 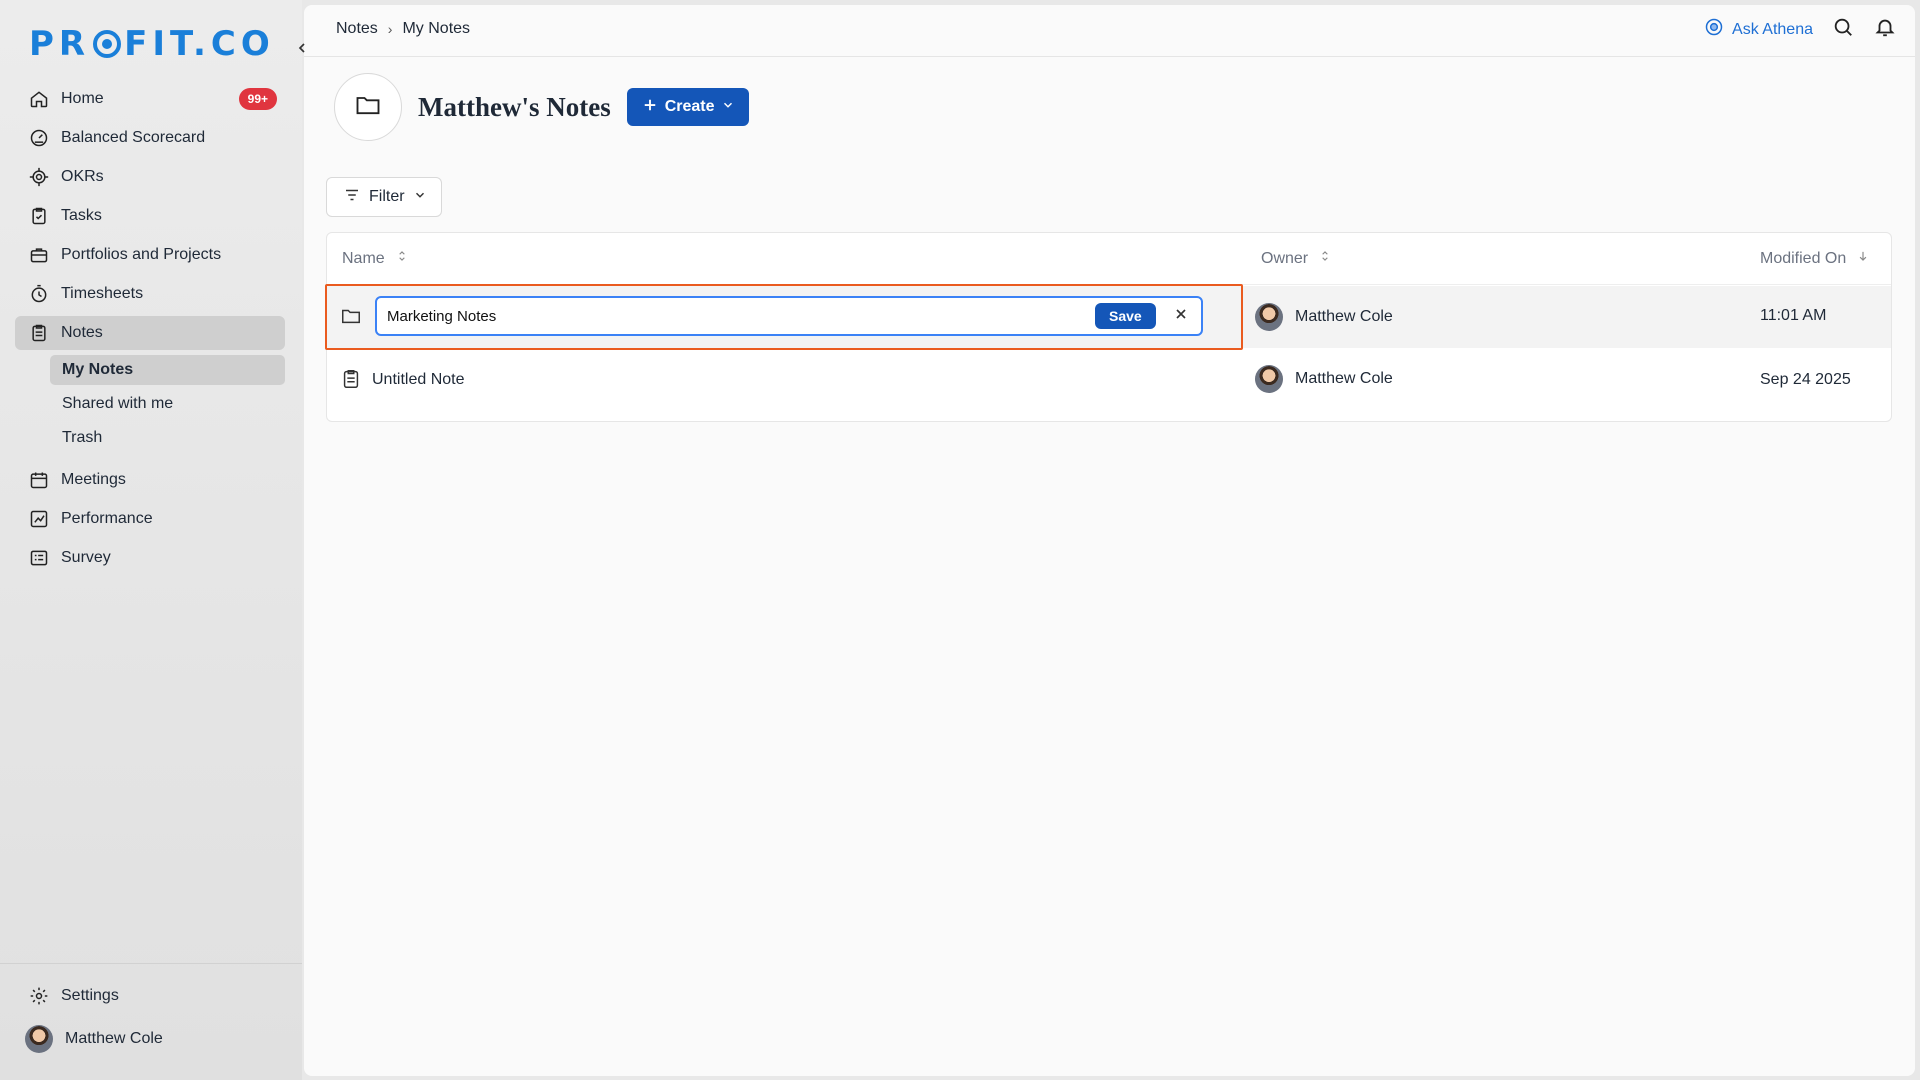 What do you see at coordinates (82, 176) in the screenshot?
I see `sidebar-item-label: OKRs` at bounding box center [82, 176].